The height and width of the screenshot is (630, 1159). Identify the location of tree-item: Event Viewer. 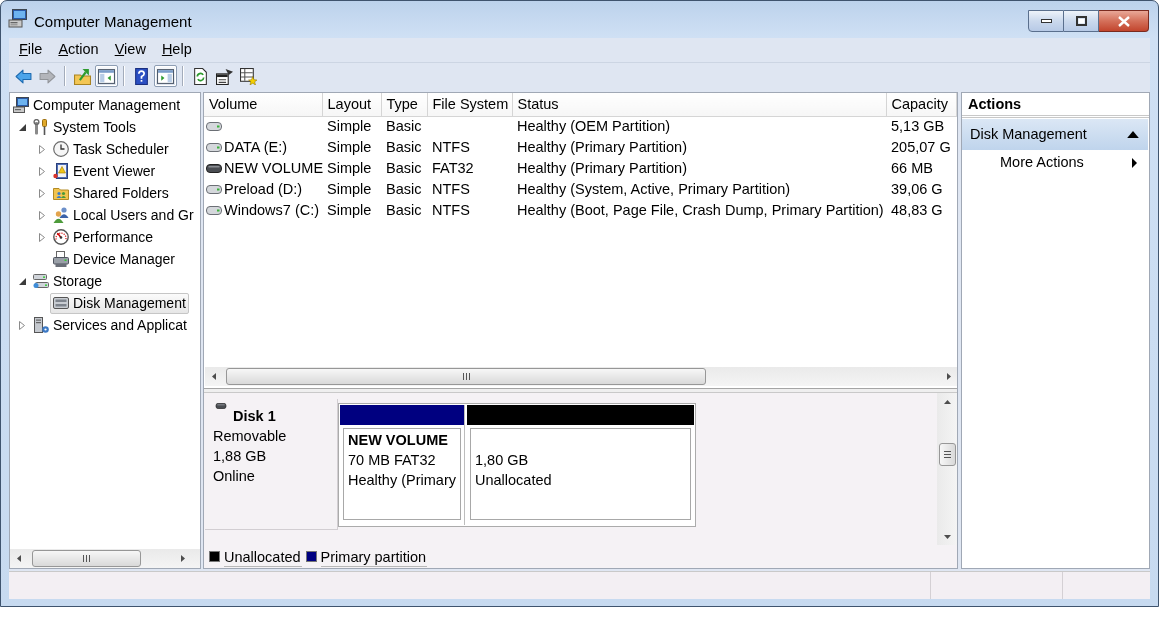
(104, 171).